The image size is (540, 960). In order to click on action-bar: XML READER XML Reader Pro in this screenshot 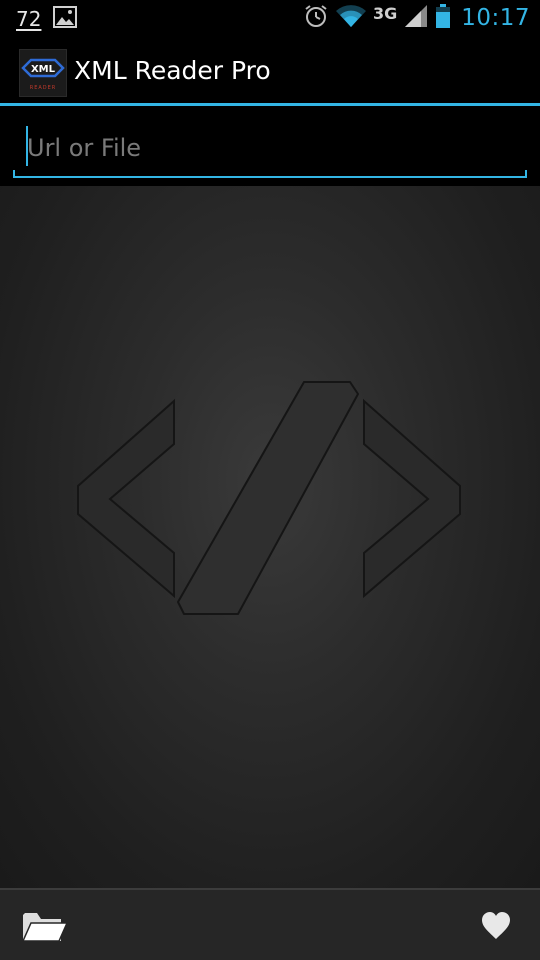, I will do `click(270, 72)`.